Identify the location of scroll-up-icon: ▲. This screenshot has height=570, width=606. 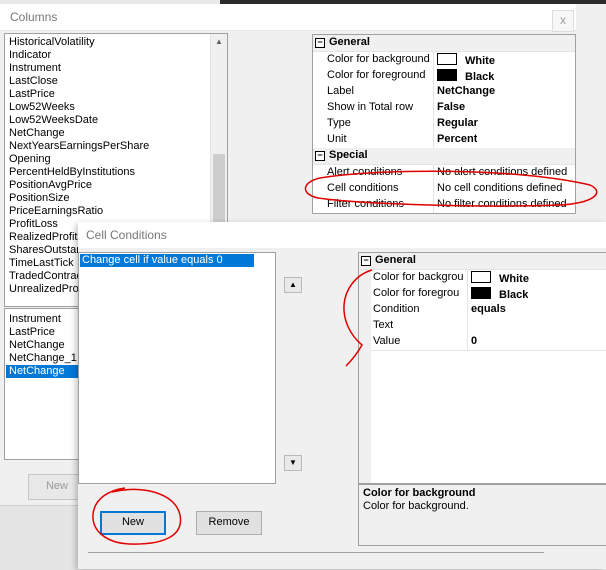
(219, 42).